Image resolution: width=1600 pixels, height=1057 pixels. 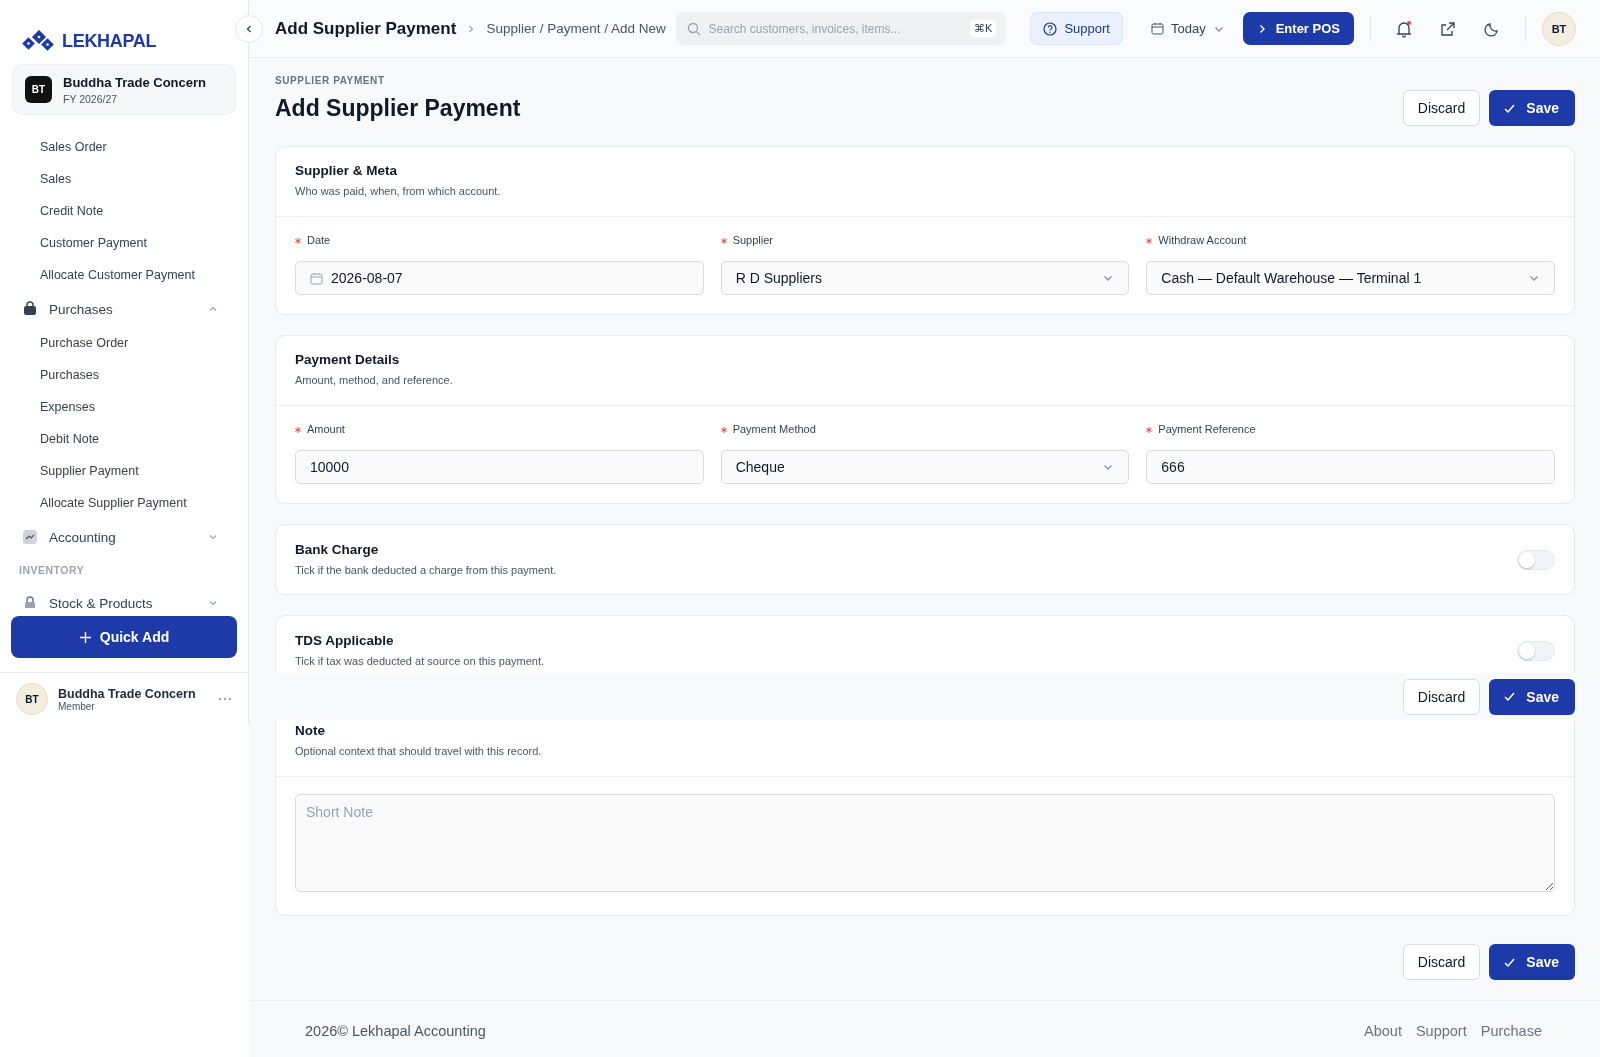 What do you see at coordinates (124, 179) in the screenshot?
I see `sidebar-item: Sales` at bounding box center [124, 179].